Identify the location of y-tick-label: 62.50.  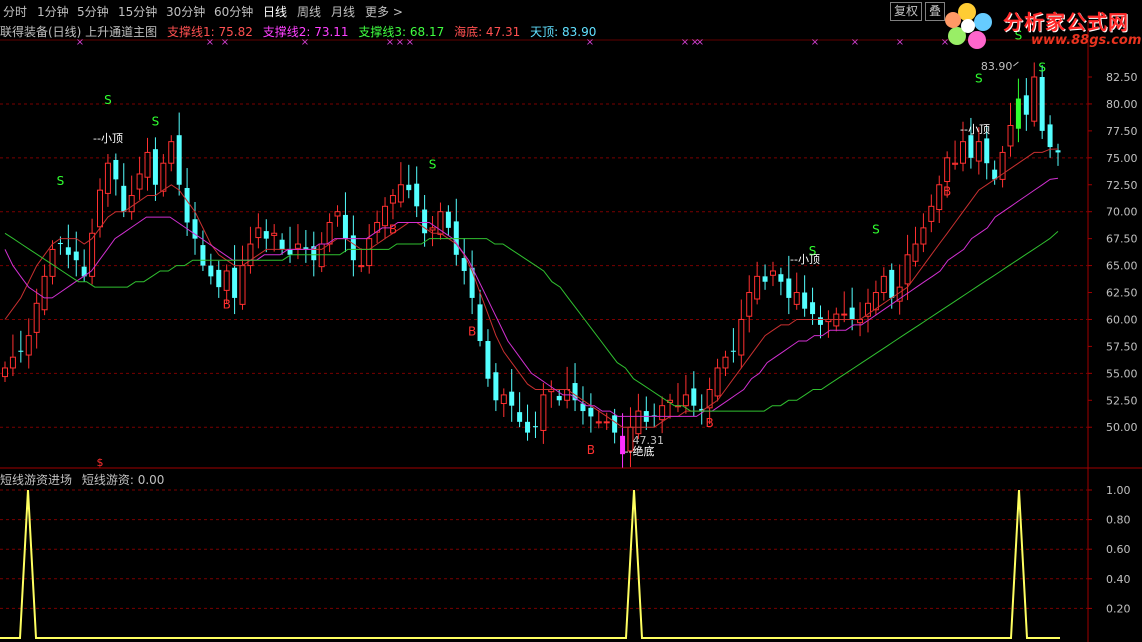
(1122, 293).